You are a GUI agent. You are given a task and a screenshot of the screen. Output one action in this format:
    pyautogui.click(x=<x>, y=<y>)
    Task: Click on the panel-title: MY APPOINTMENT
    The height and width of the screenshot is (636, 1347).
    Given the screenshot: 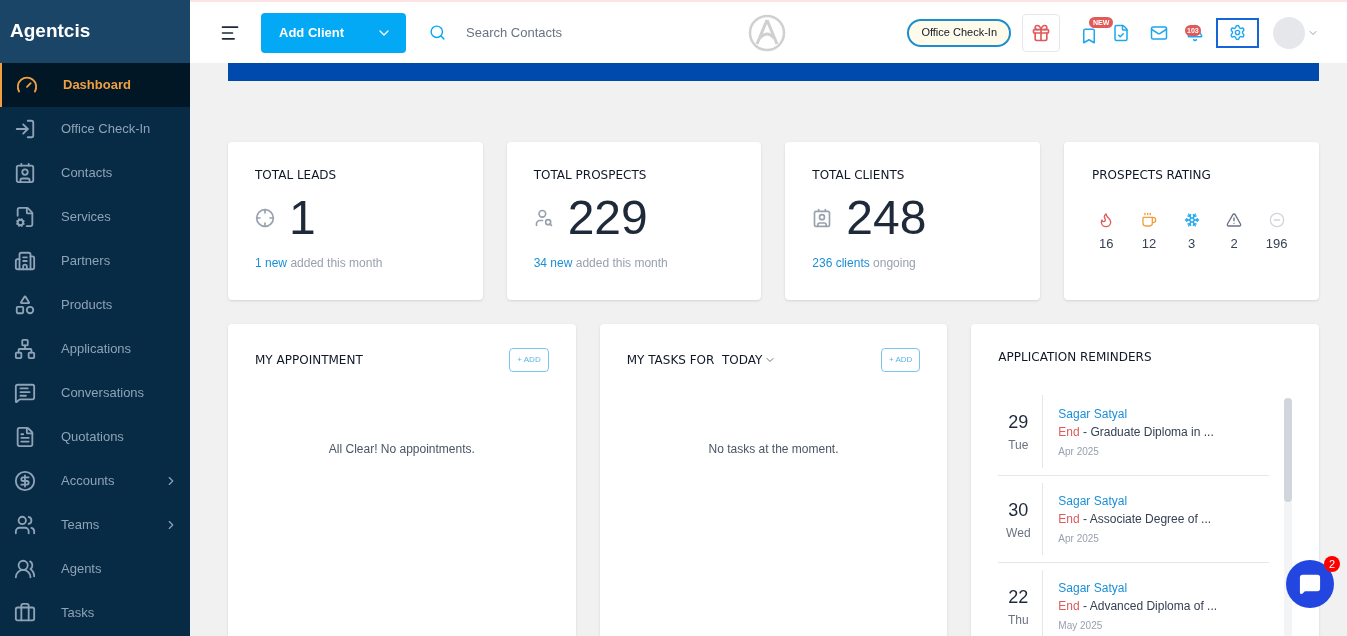 What is the action you would take?
    pyautogui.click(x=309, y=360)
    